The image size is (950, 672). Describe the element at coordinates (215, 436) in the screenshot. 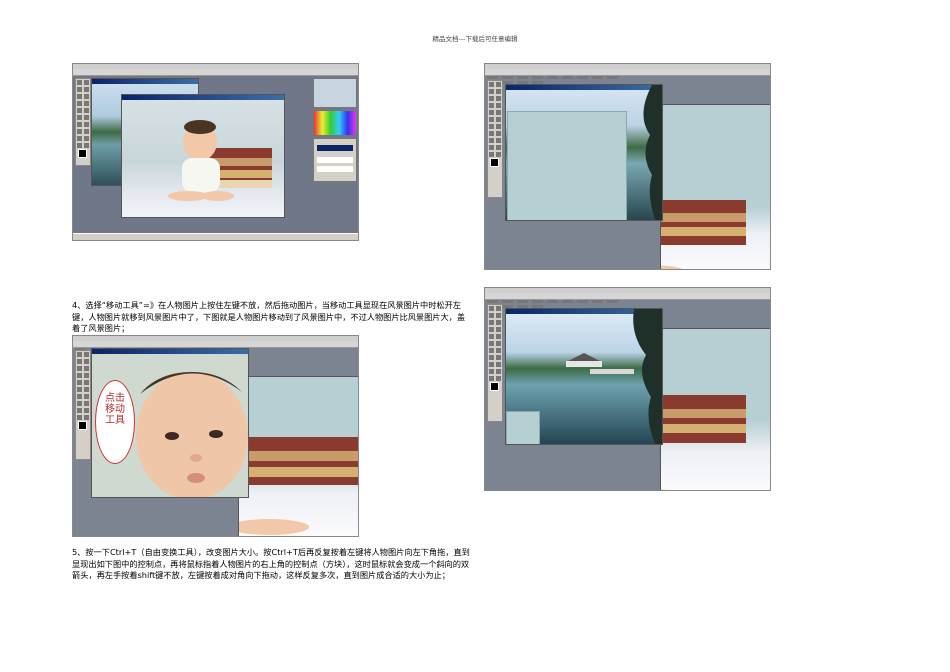

I see `screenshot-mid-left: 点击移动工具` at that location.